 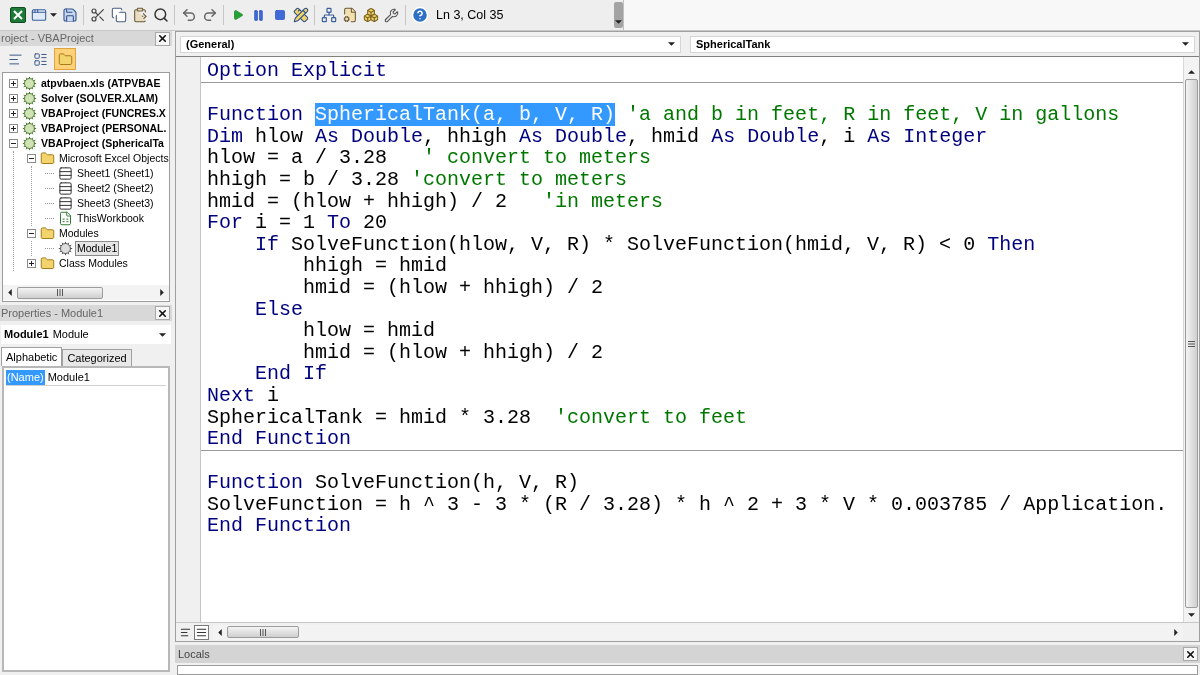 I want to click on tree-item: Module1, so click(x=97, y=248).